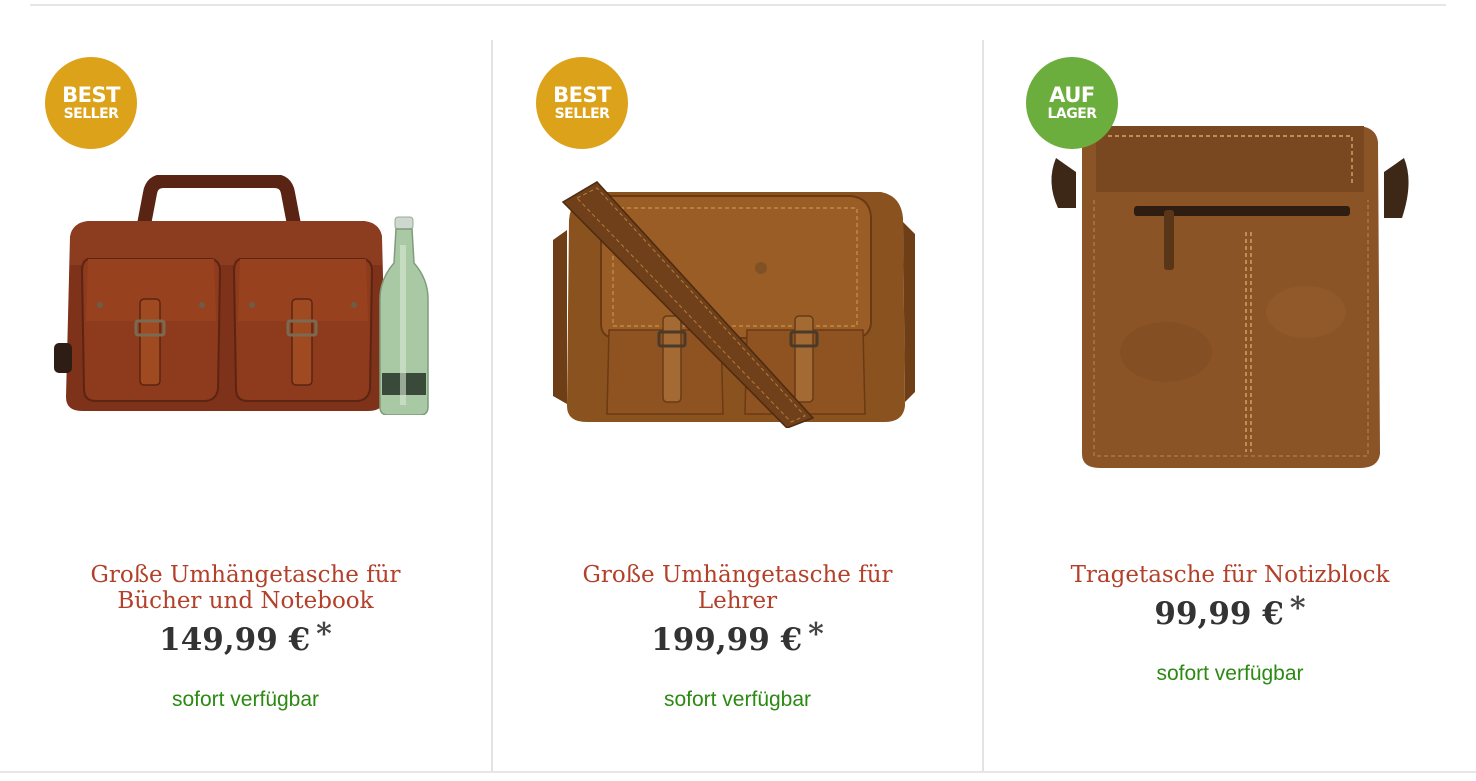 This screenshot has height=781, width=1476. I want to click on product-image-briefcase, so click(250, 295).